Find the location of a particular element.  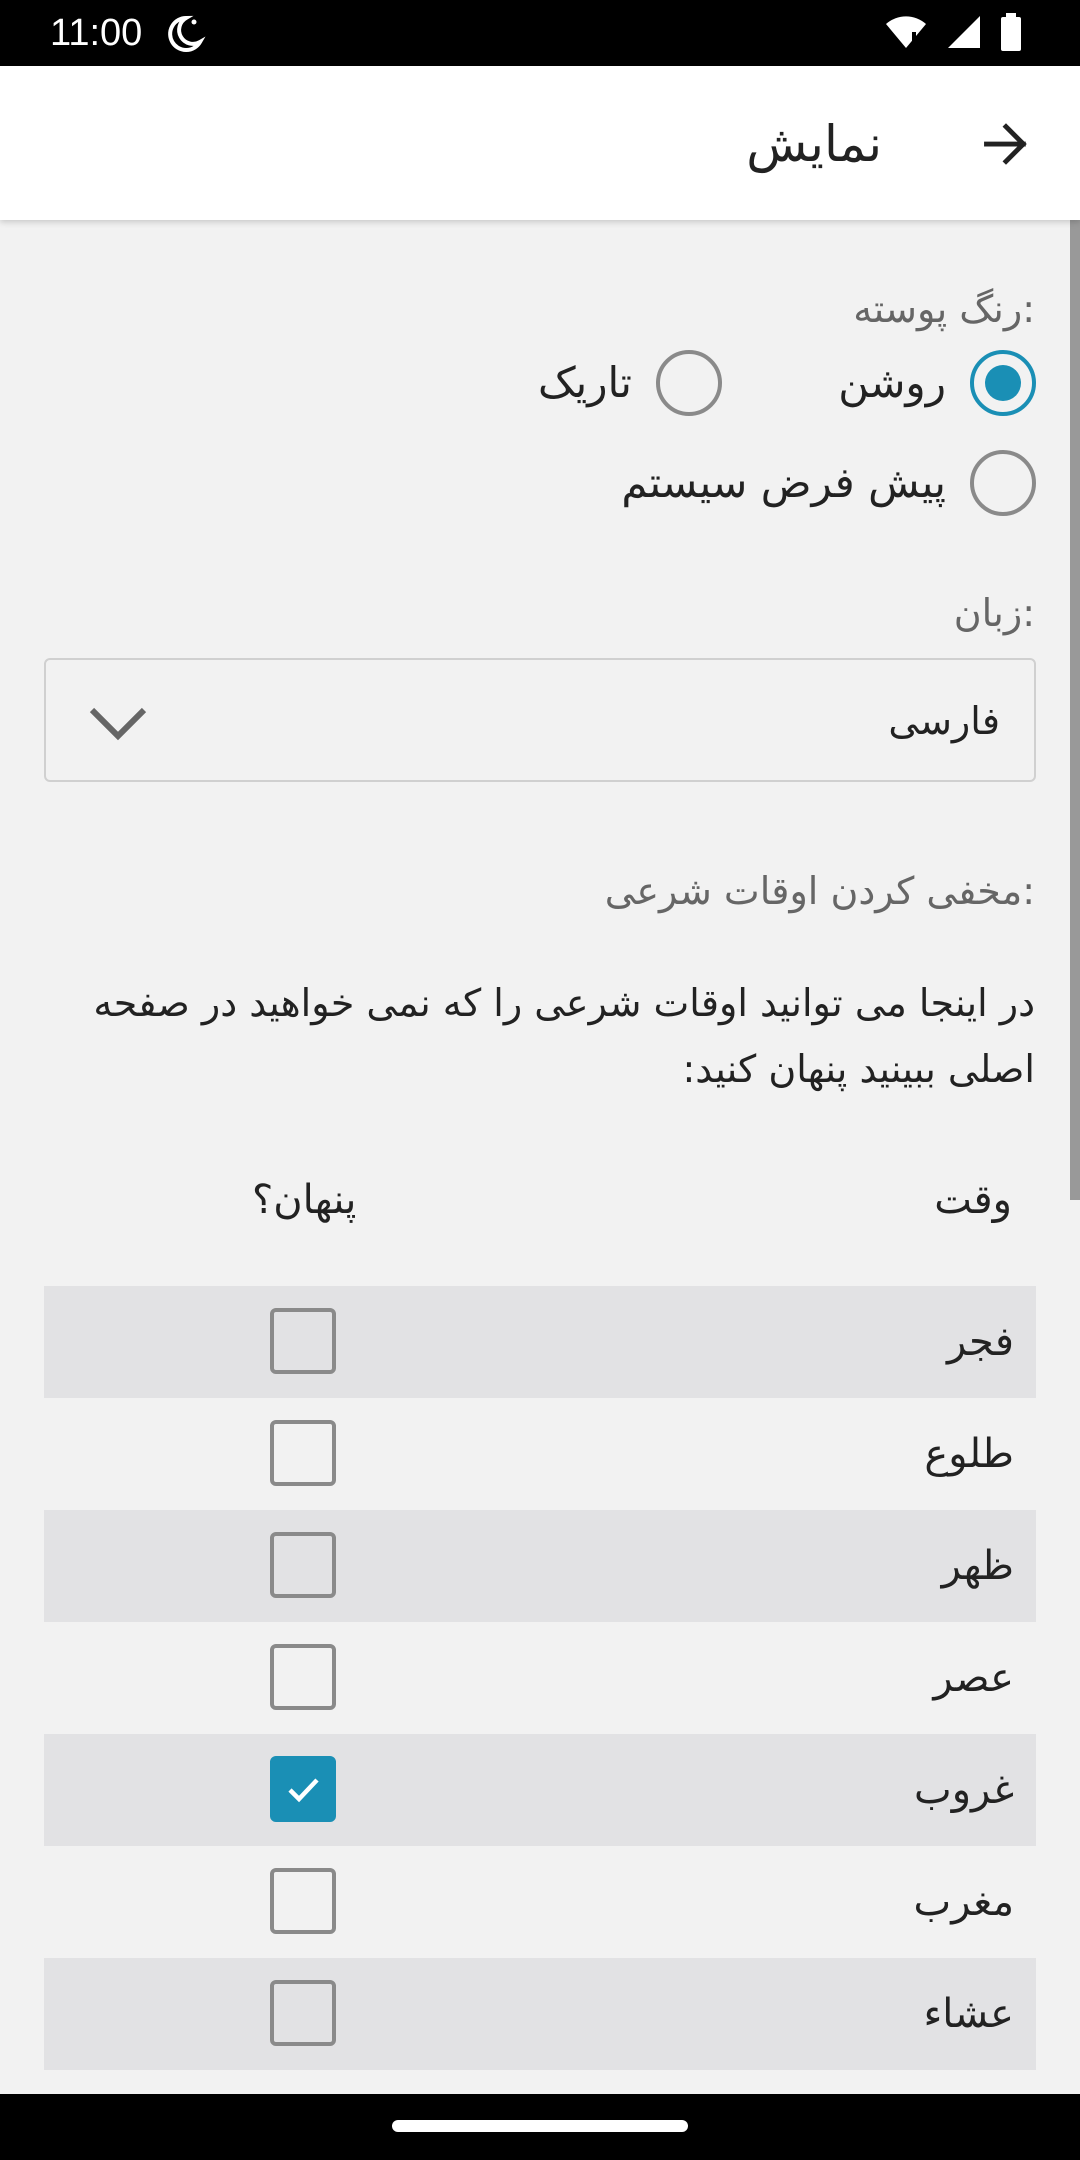

home-handle is located at coordinates (540, 2126).